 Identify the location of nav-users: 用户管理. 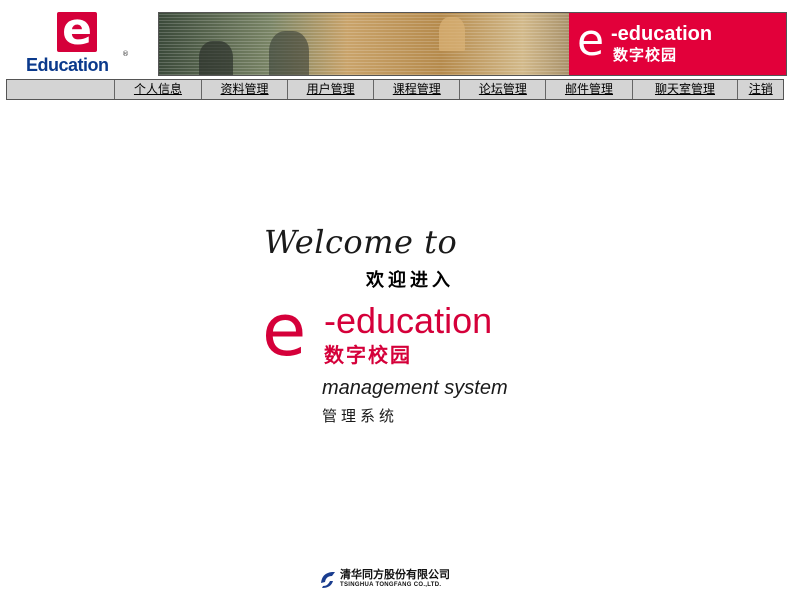
(331, 89).